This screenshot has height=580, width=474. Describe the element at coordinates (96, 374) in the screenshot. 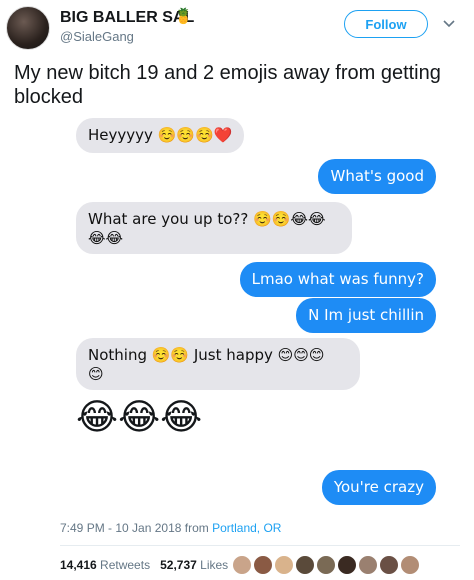

I see `message-line: 😊` at that location.